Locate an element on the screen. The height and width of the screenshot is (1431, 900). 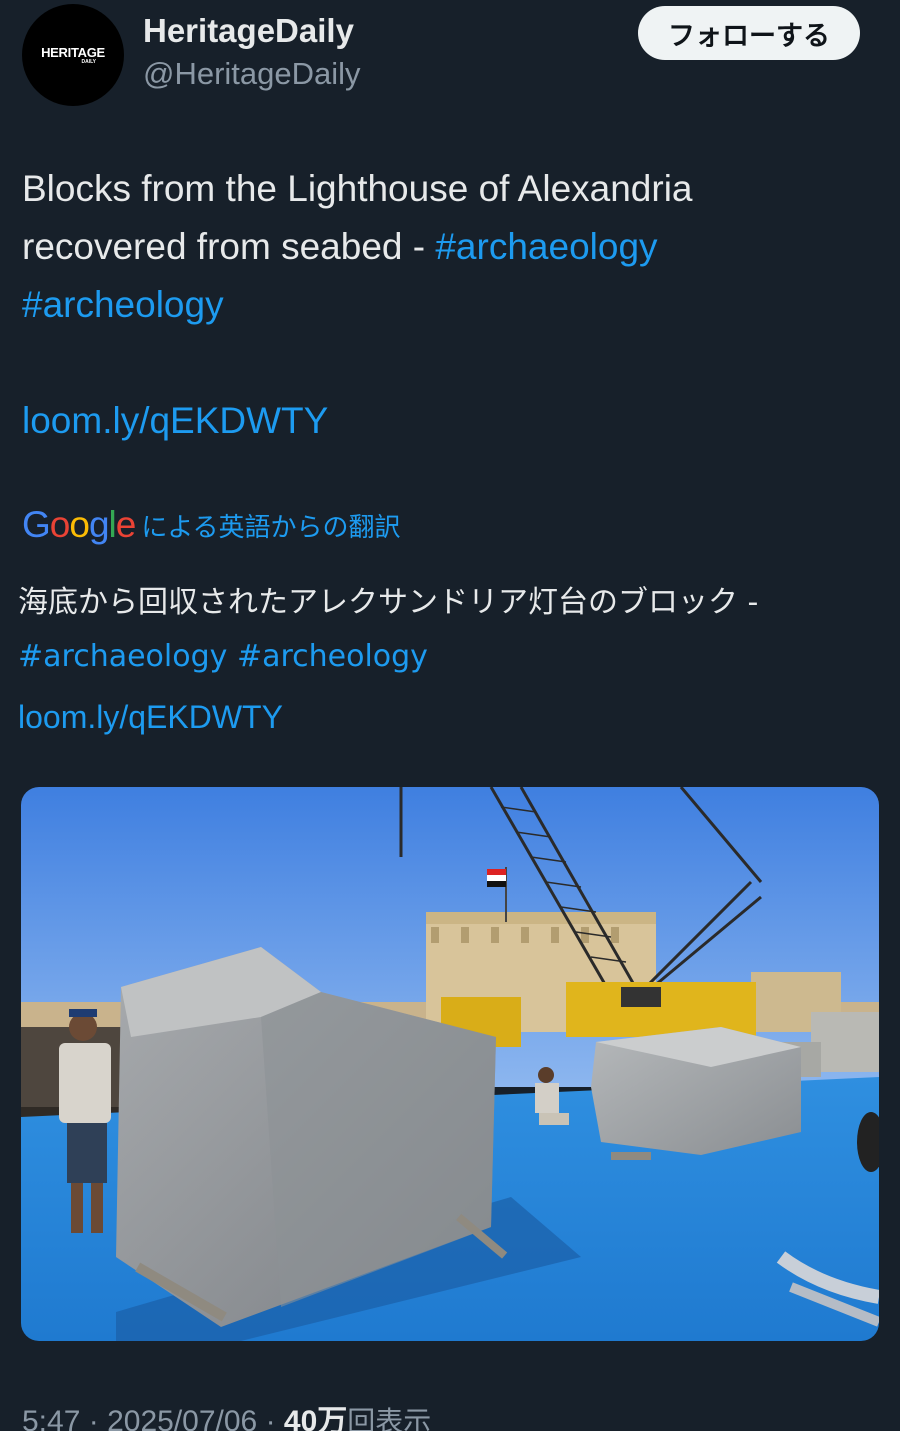
hashtag-archeology: #archeology is located at coordinates (123, 304).